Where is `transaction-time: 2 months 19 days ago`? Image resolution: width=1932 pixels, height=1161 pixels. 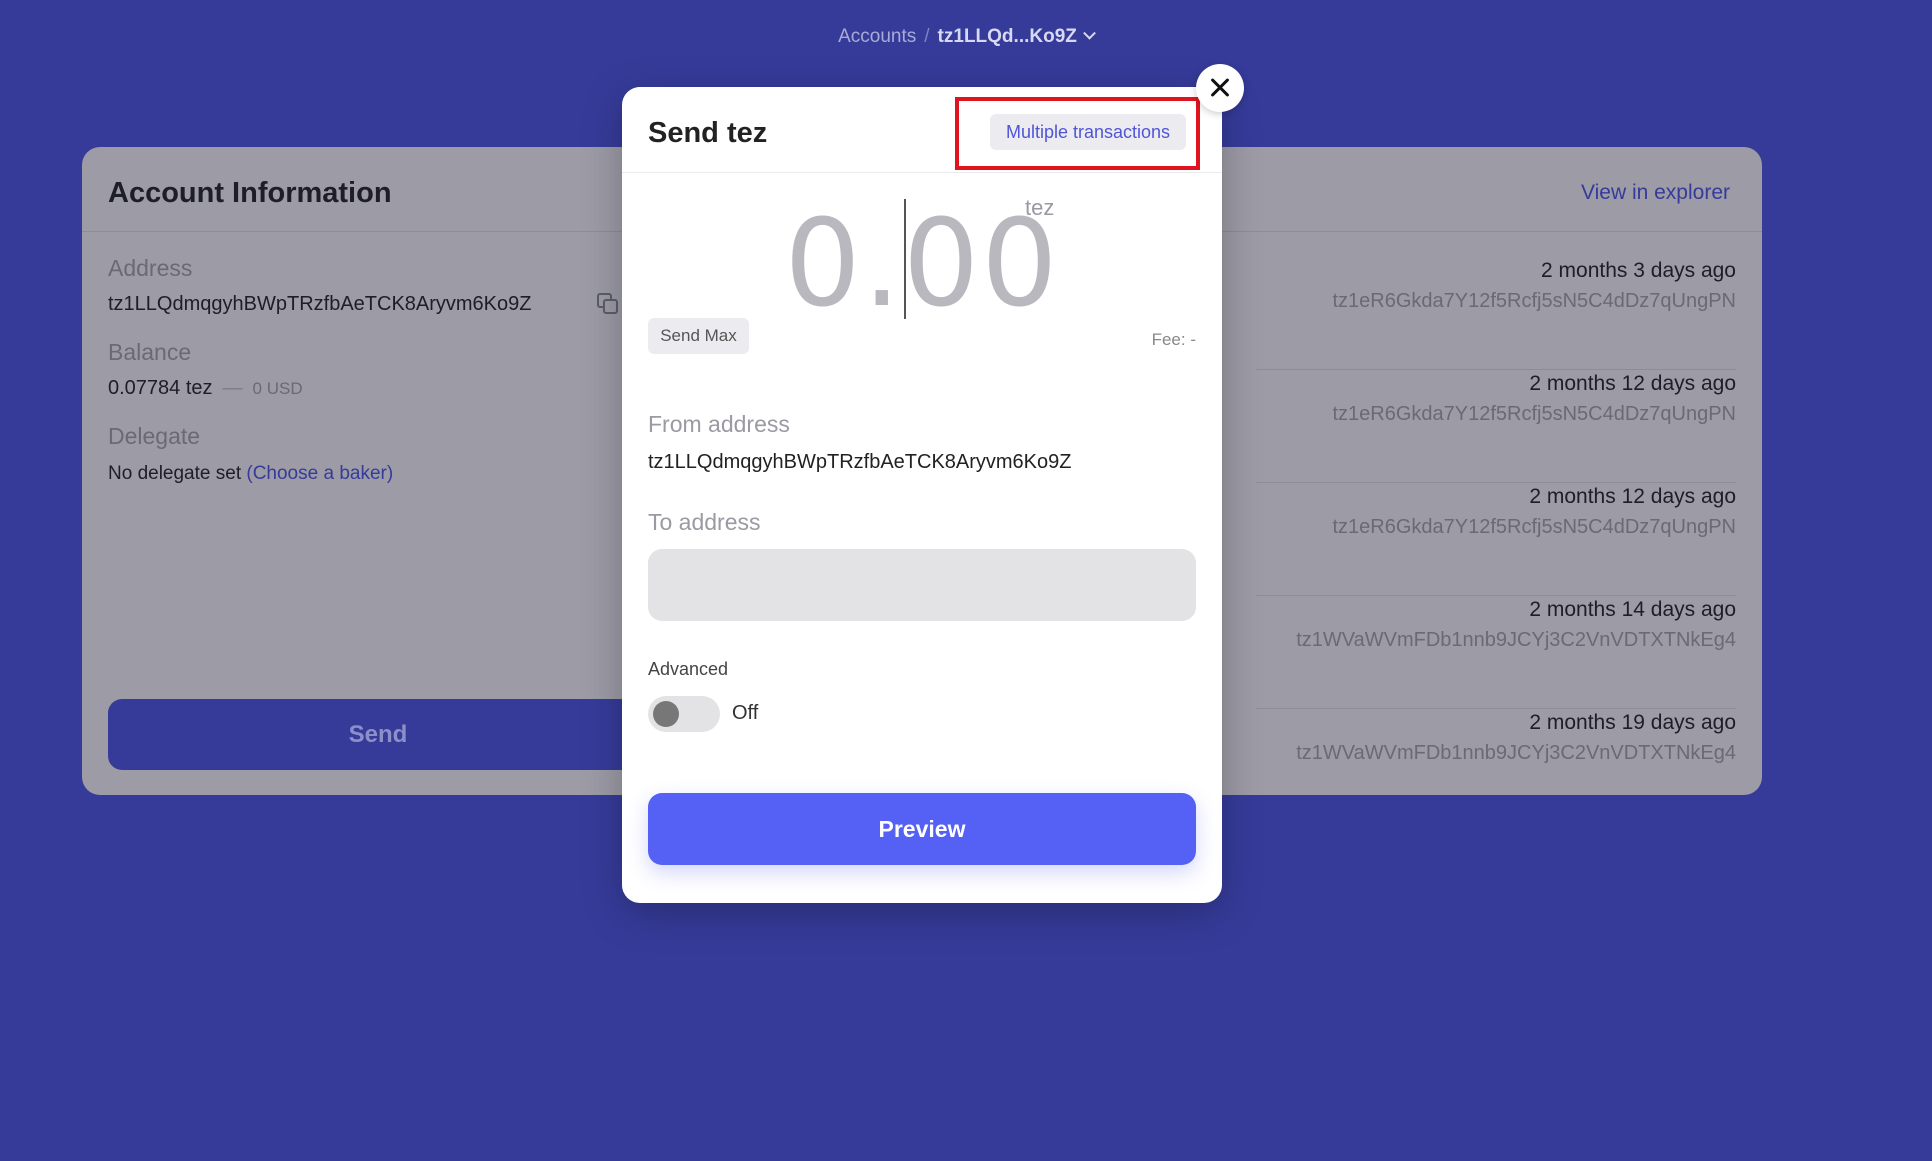 transaction-time: 2 months 19 days ago is located at coordinates (1632, 722).